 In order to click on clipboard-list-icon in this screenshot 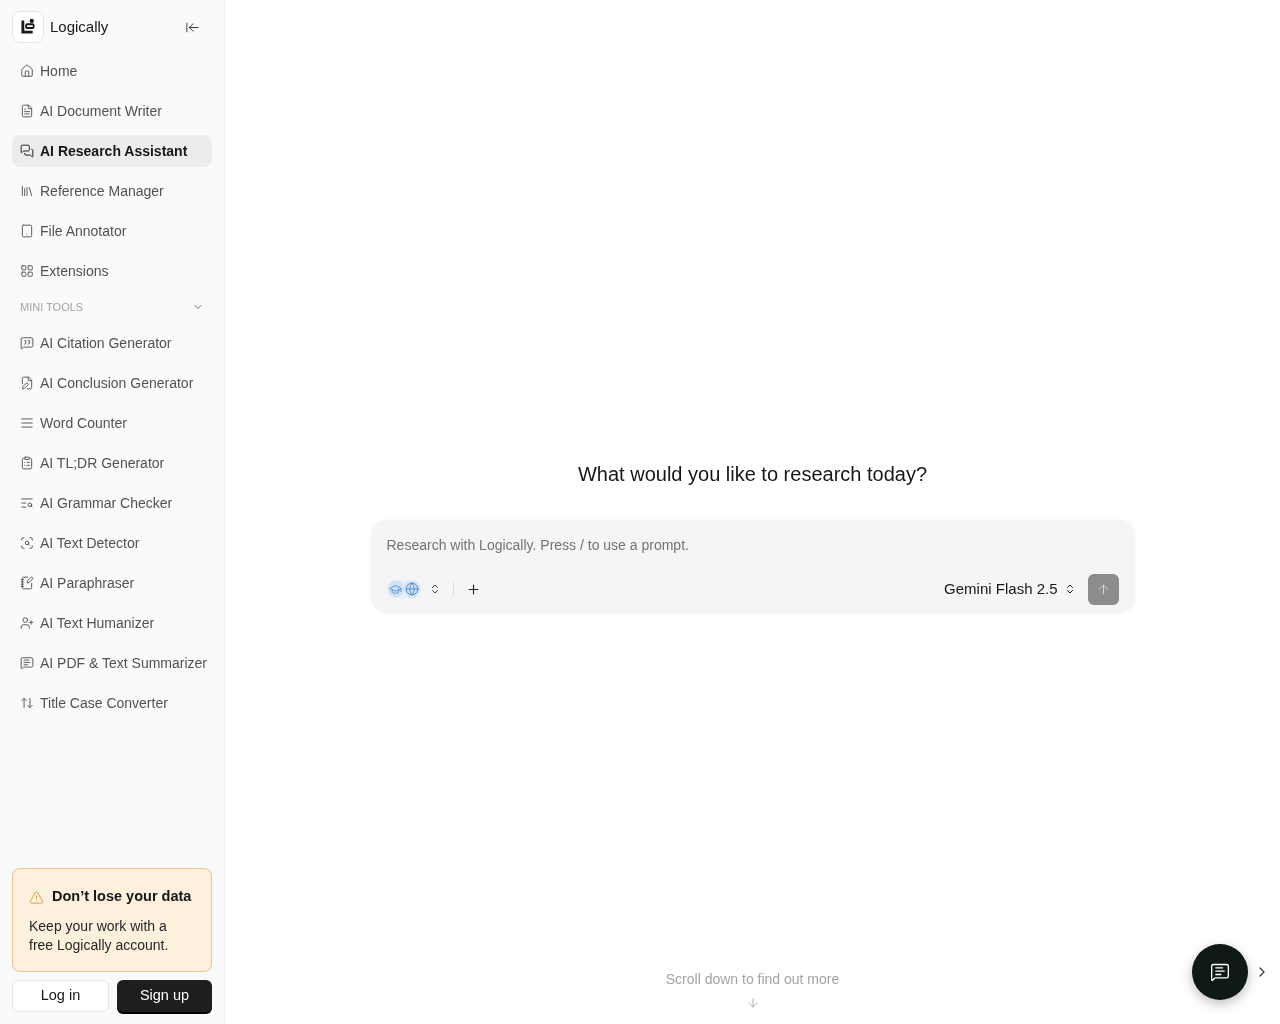, I will do `click(27, 463)`.